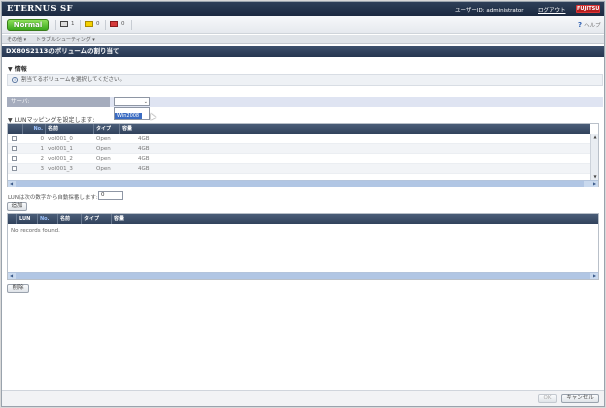 This screenshot has height=408, width=606. I want to click on error-status: 1, so click(67, 24).